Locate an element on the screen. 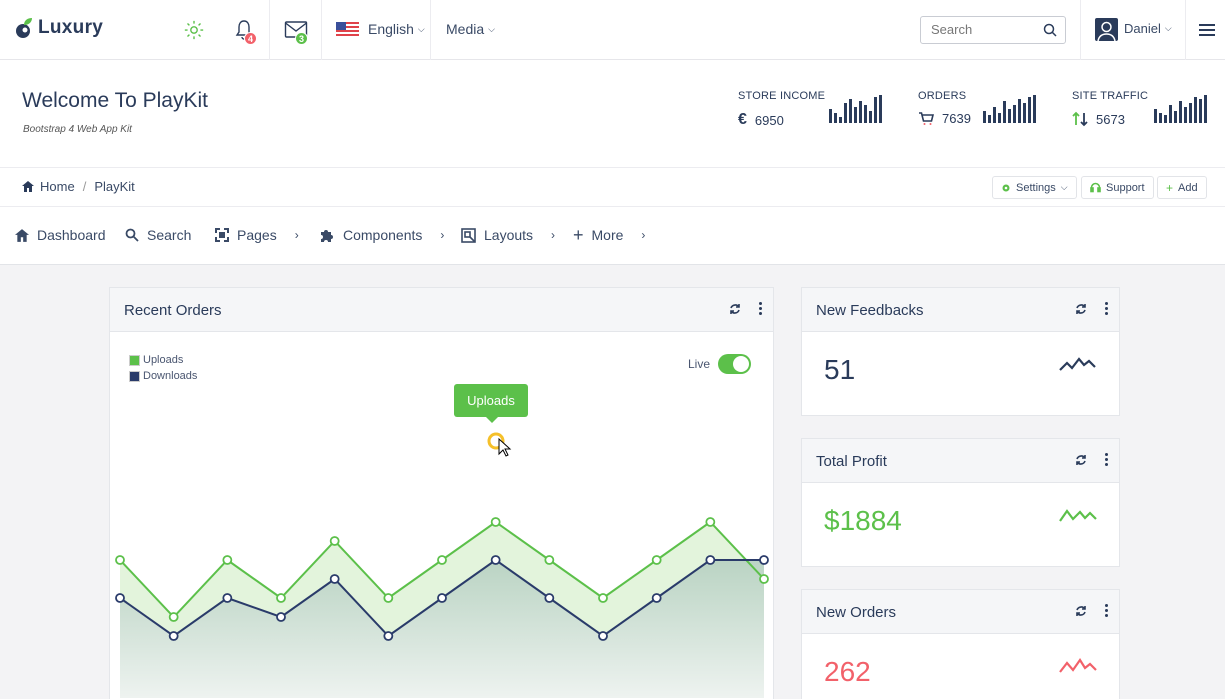 This screenshot has width=1225, height=699. messages-button: 3 is located at coordinates (296, 30).